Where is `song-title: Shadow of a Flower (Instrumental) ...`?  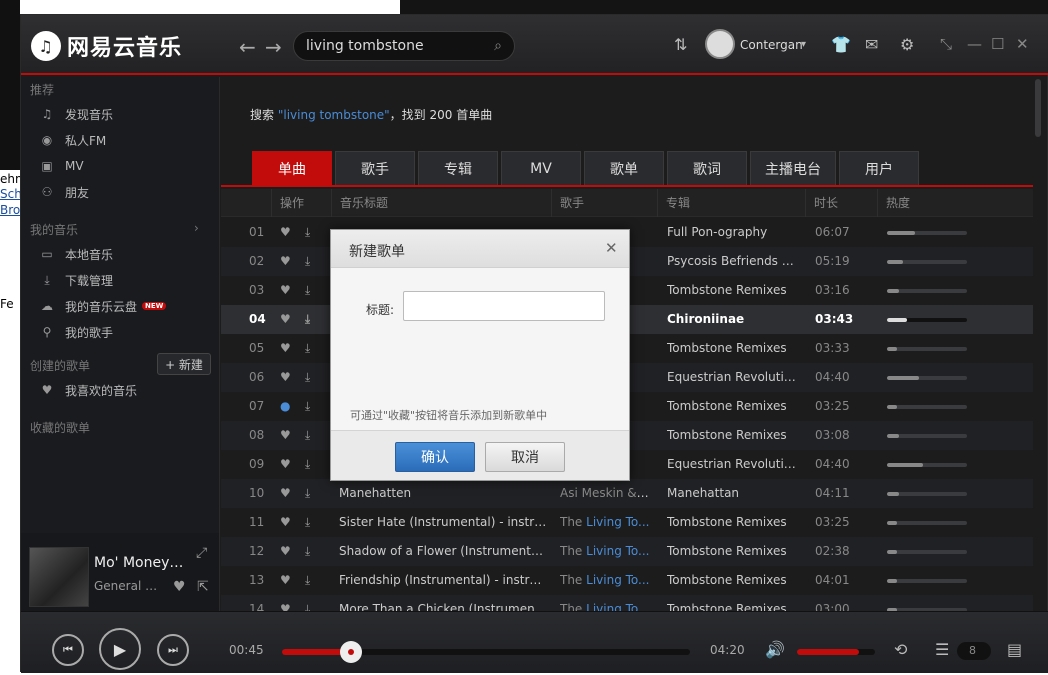
song-title: Shadow of a Flower (Instrumental) ... is located at coordinates (443, 551).